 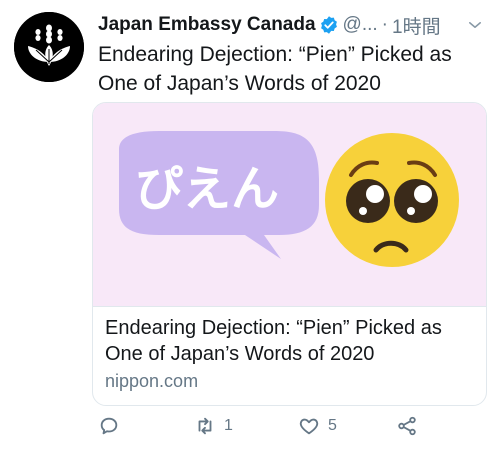 What do you see at coordinates (475, 25) in the screenshot?
I see `chevron-down-icon` at bounding box center [475, 25].